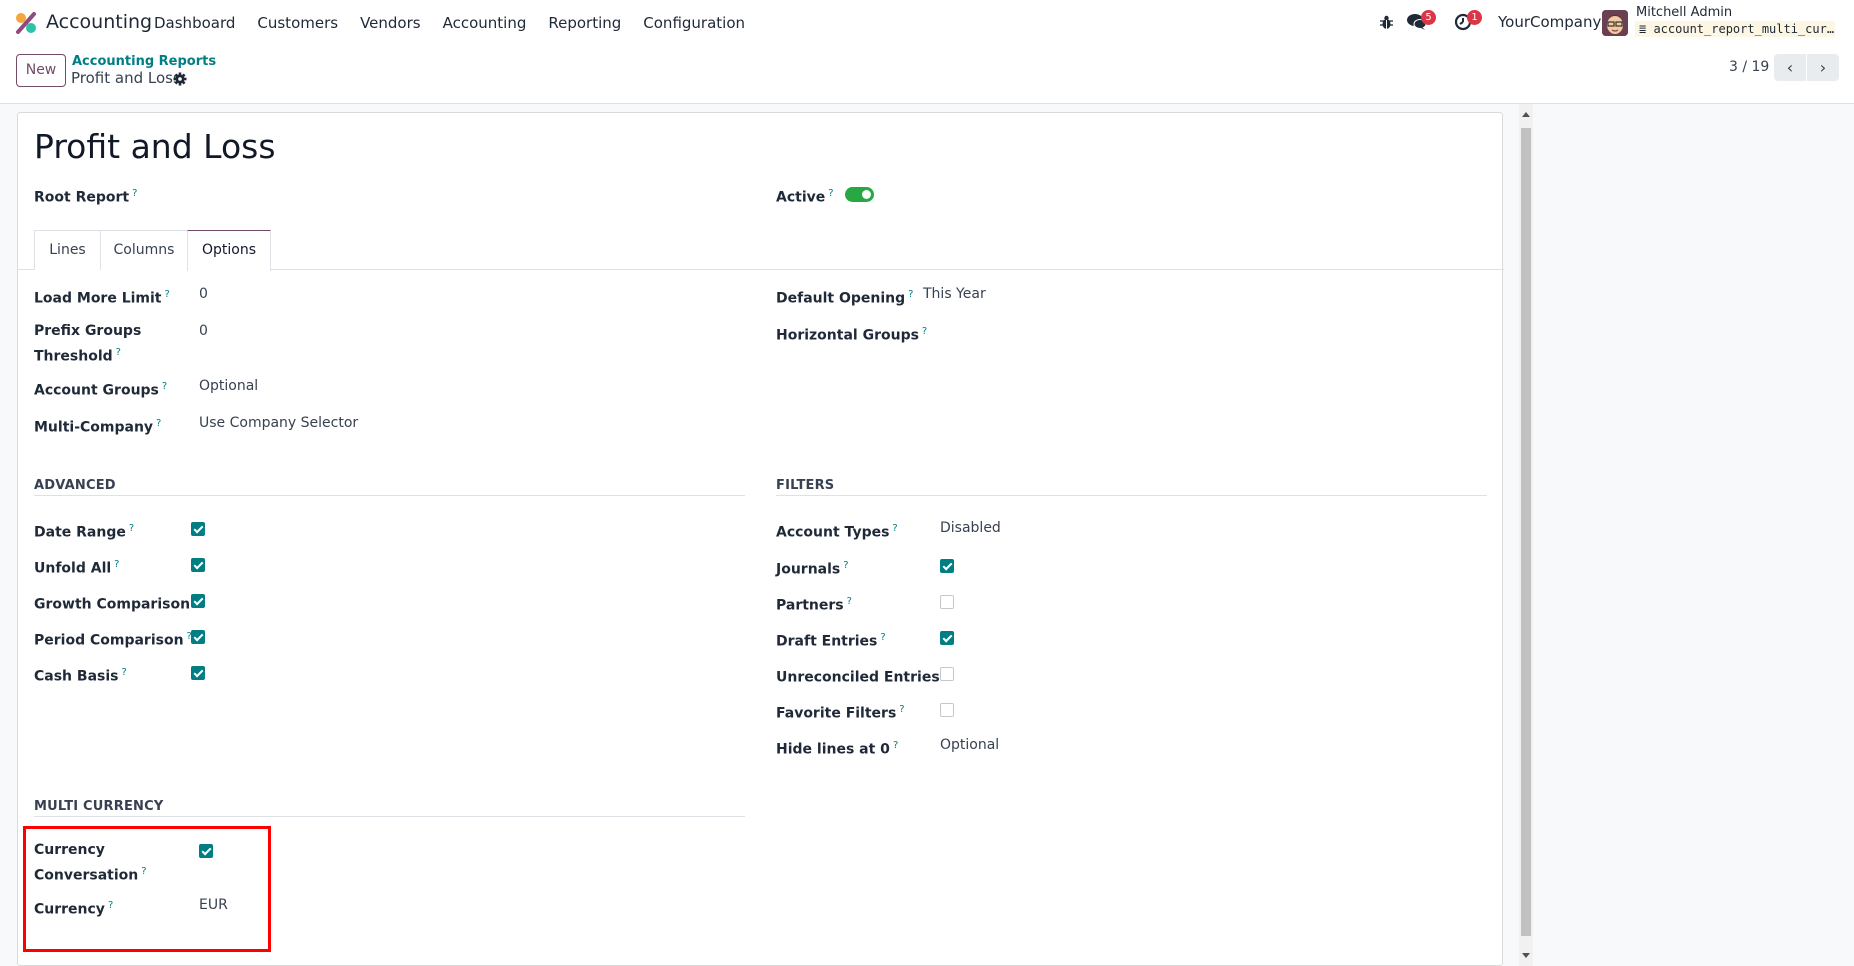  I want to click on default-opening-label: Default Opening?, so click(844, 297).